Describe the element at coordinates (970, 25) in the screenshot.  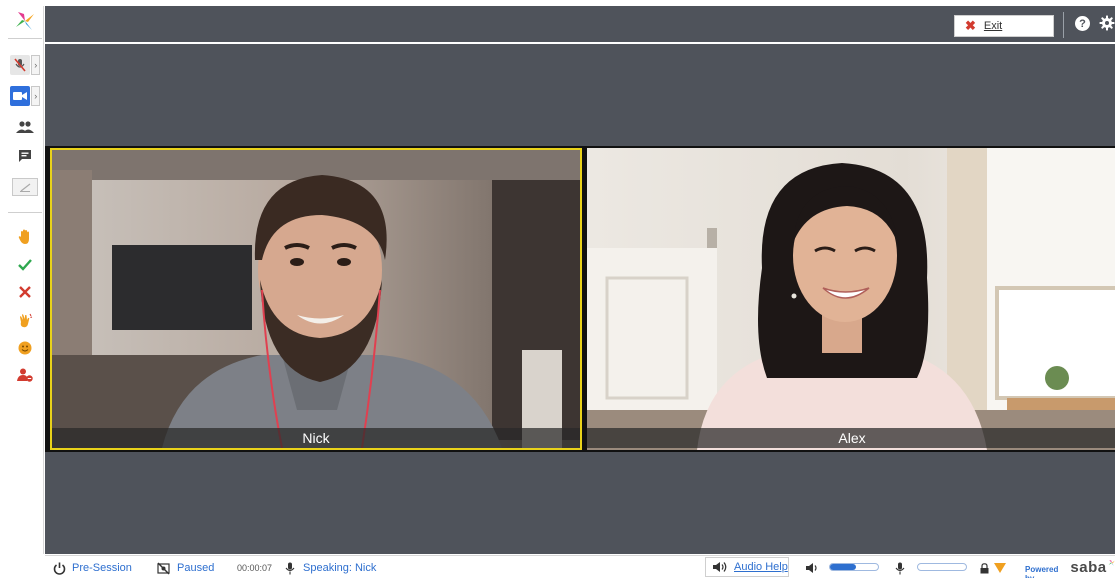
I see `close-icon: ✖` at that location.